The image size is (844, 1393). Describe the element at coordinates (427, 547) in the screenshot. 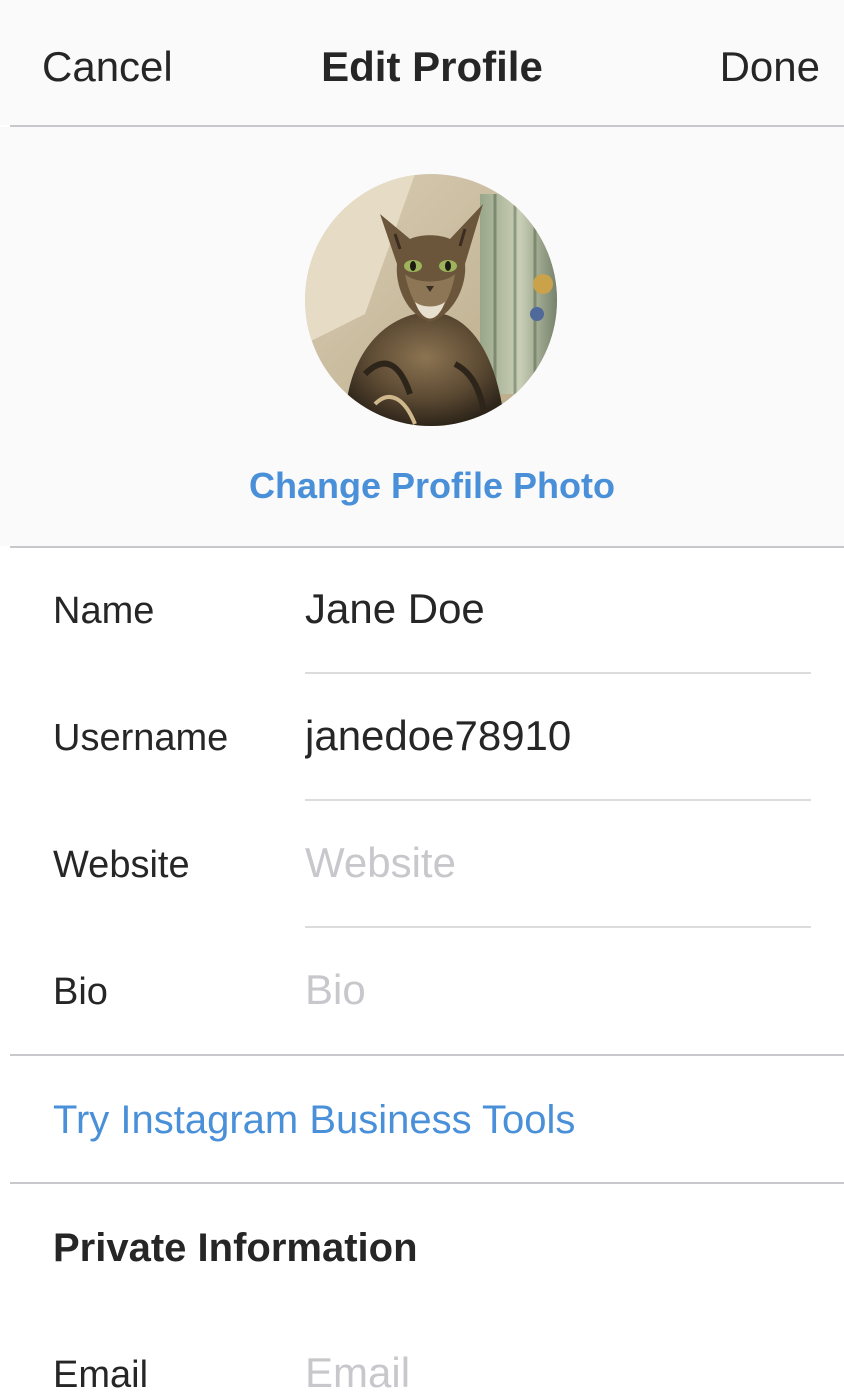

I see `photo-divider` at that location.